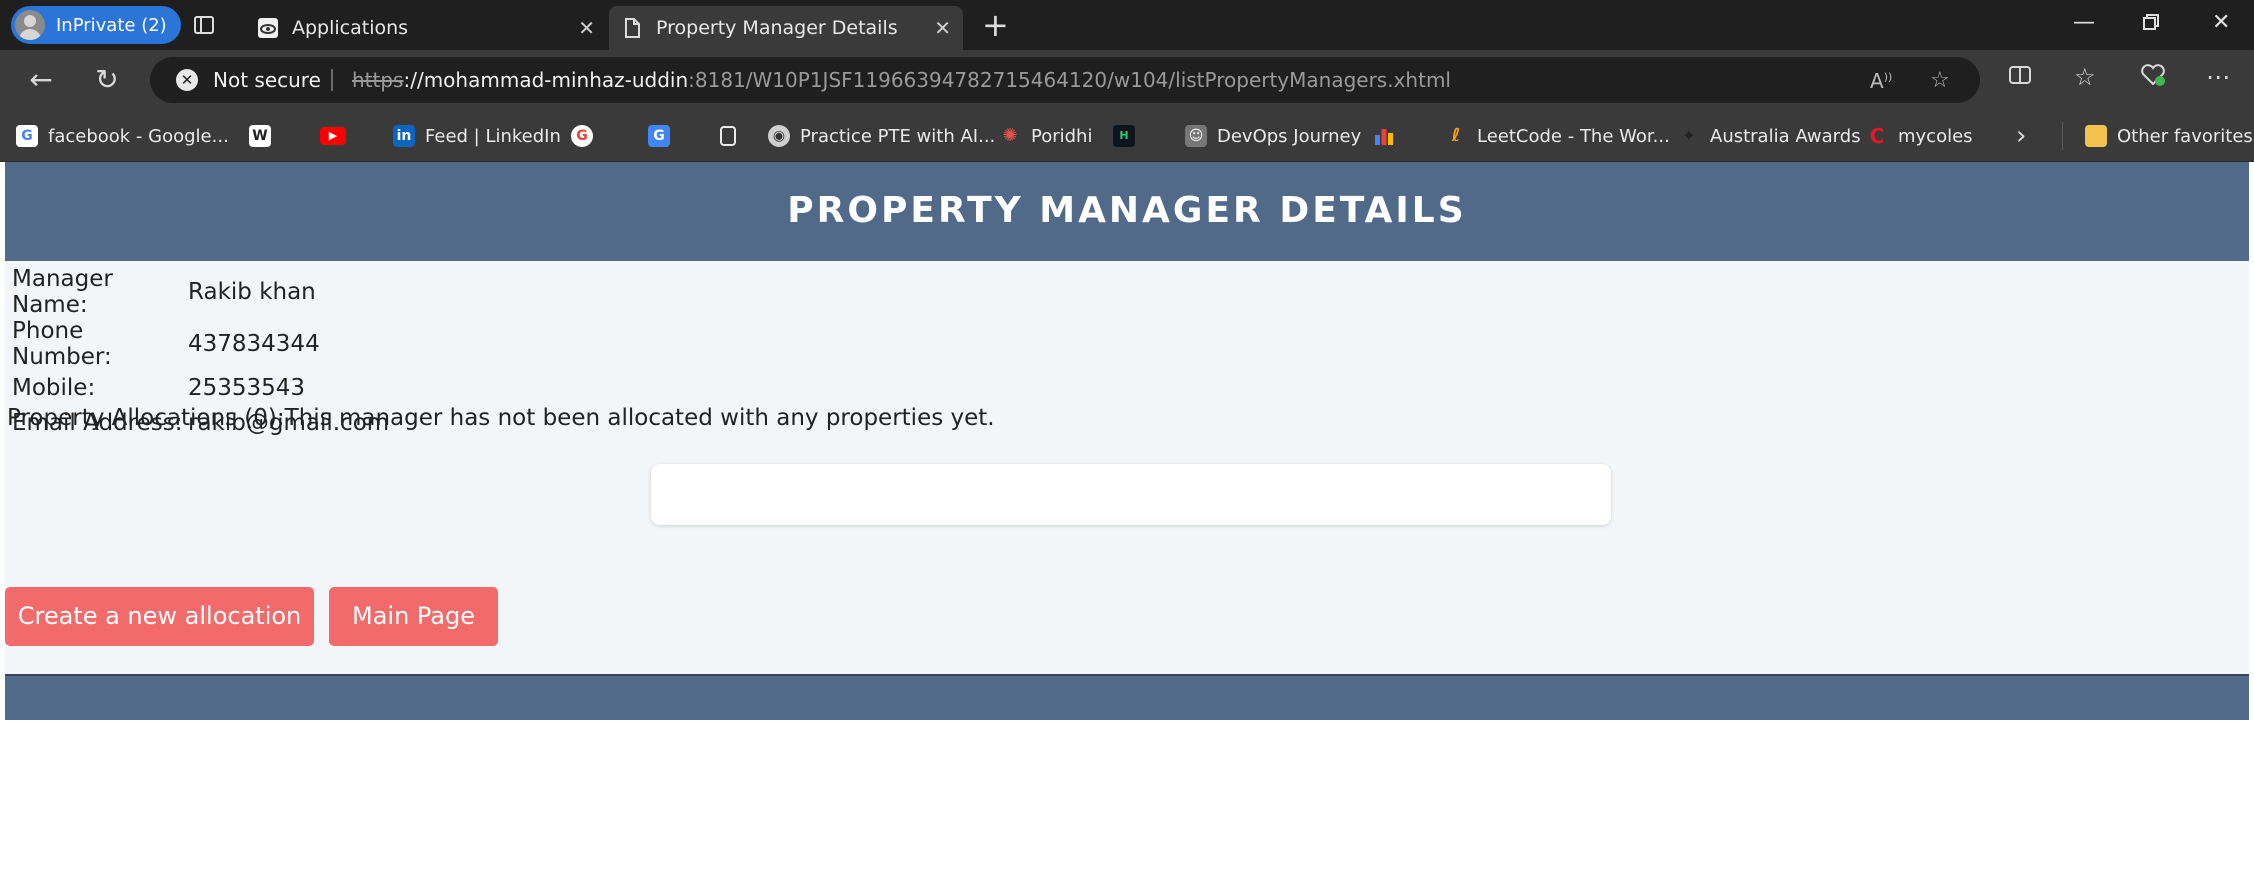 This screenshot has height=871, width=2254. Describe the element at coordinates (2185, 136) in the screenshot. I see `other-favorites-label: Other favorites` at that location.